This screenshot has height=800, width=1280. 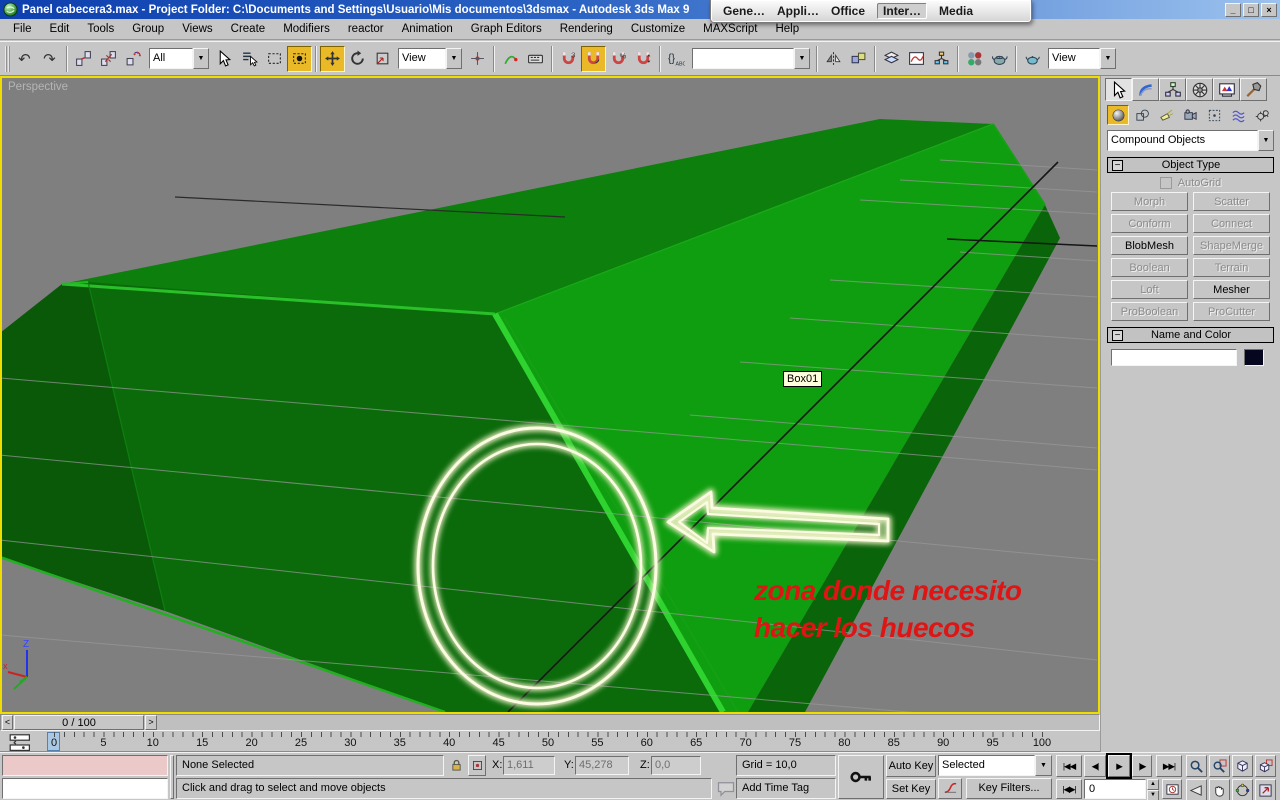 I want to click on absolute-mode-icon, so click(x=477, y=765).